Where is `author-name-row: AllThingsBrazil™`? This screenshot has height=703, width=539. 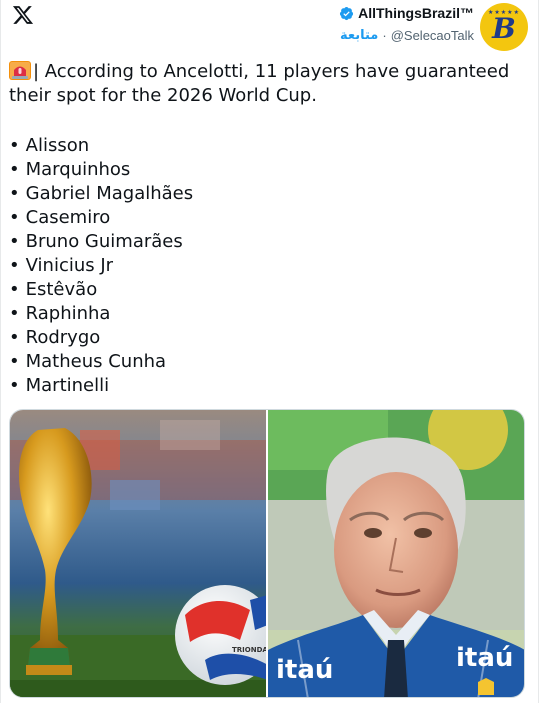
author-name-row: AllThingsBrazil™ is located at coordinates (406, 13).